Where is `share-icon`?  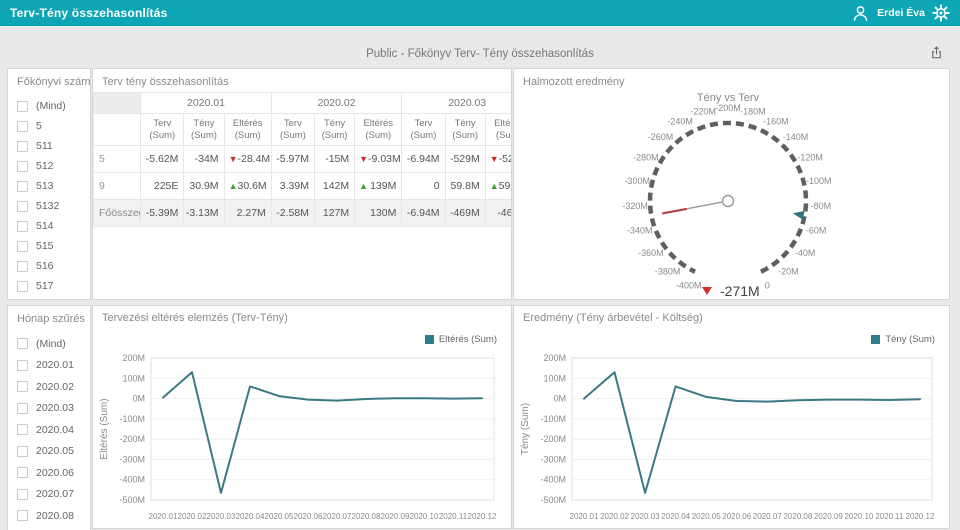 share-icon is located at coordinates (936, 52).